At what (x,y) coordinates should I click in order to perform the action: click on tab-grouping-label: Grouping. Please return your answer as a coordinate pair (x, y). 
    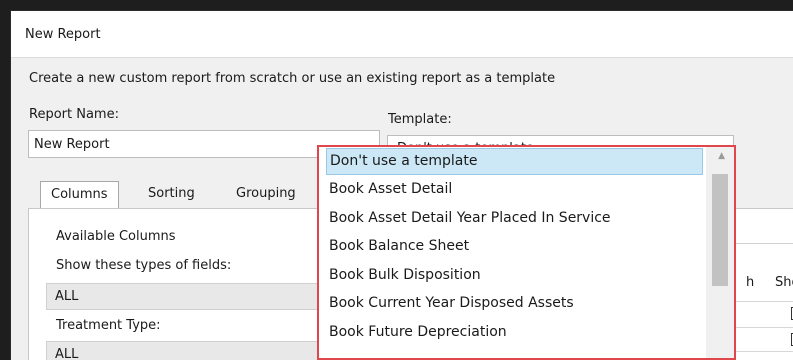
    Looking at the image, I should click on (266, 193).